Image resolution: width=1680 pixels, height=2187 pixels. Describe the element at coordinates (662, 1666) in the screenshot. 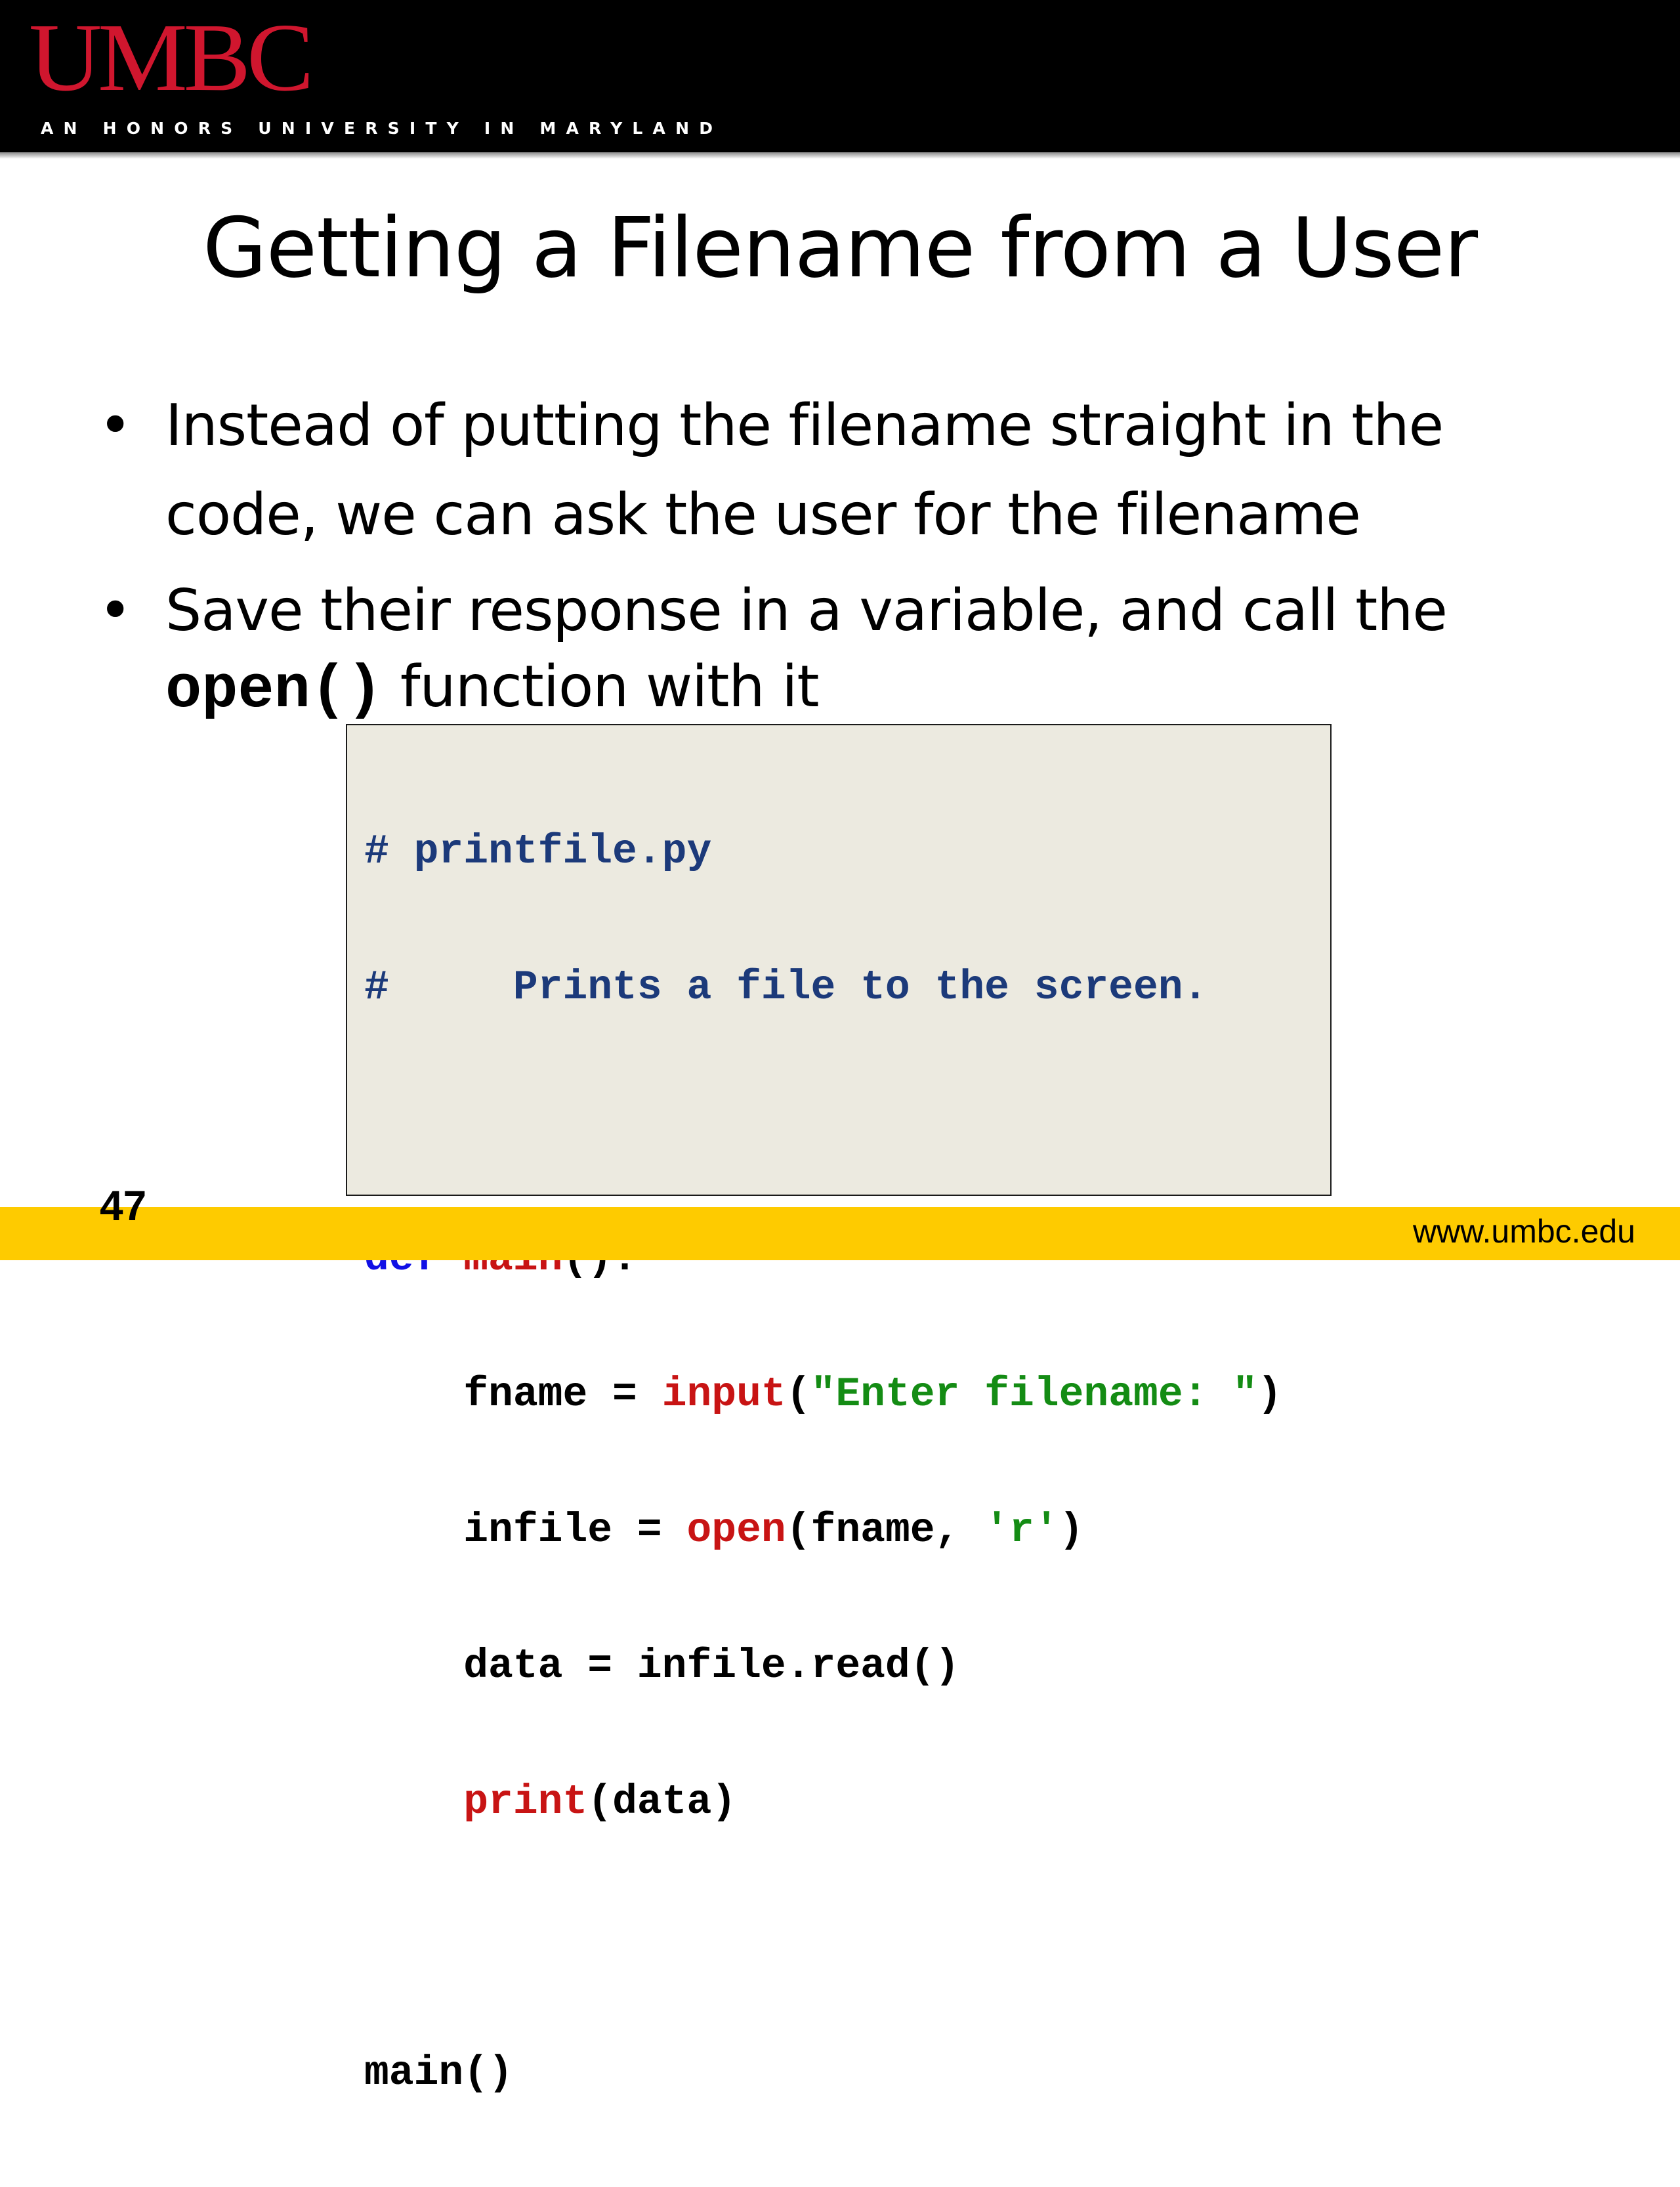

I see `code-line: data = infile.read()` at that location.